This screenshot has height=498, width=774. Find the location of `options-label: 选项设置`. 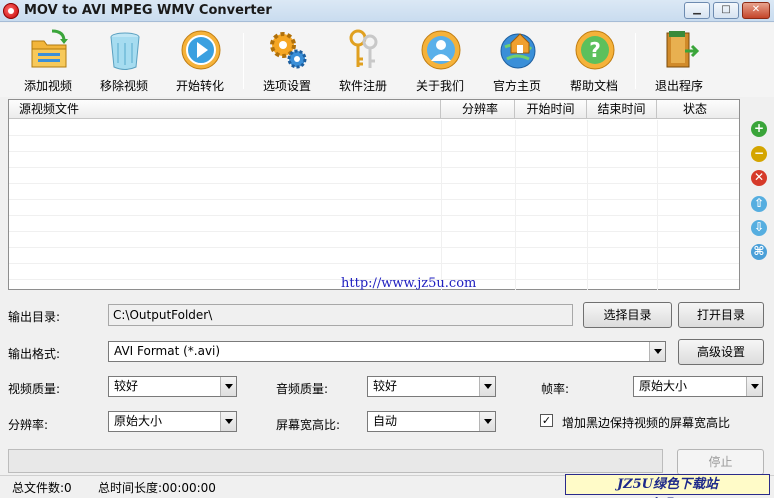

options-label: 选项设置 is located at coordinates (286, 86).